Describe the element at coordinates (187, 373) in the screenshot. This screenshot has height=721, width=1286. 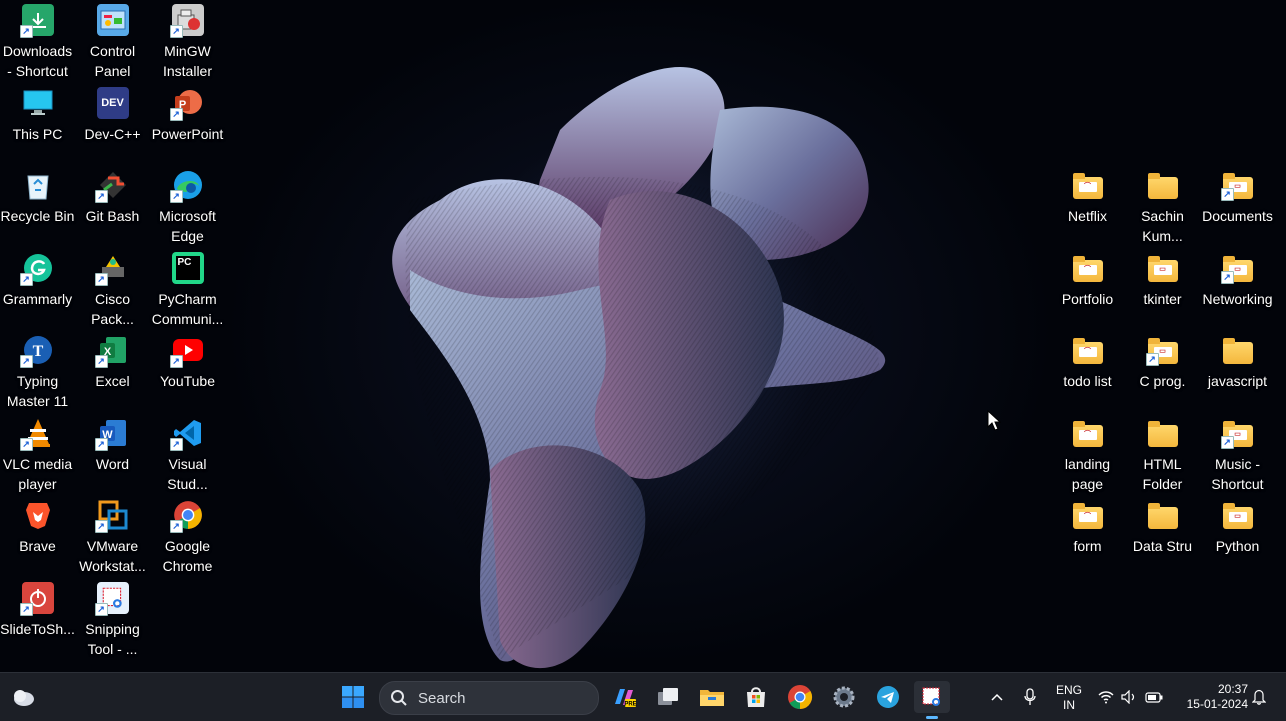
I see `desktop-icon-youtube: ↗ YouTube` at that location.